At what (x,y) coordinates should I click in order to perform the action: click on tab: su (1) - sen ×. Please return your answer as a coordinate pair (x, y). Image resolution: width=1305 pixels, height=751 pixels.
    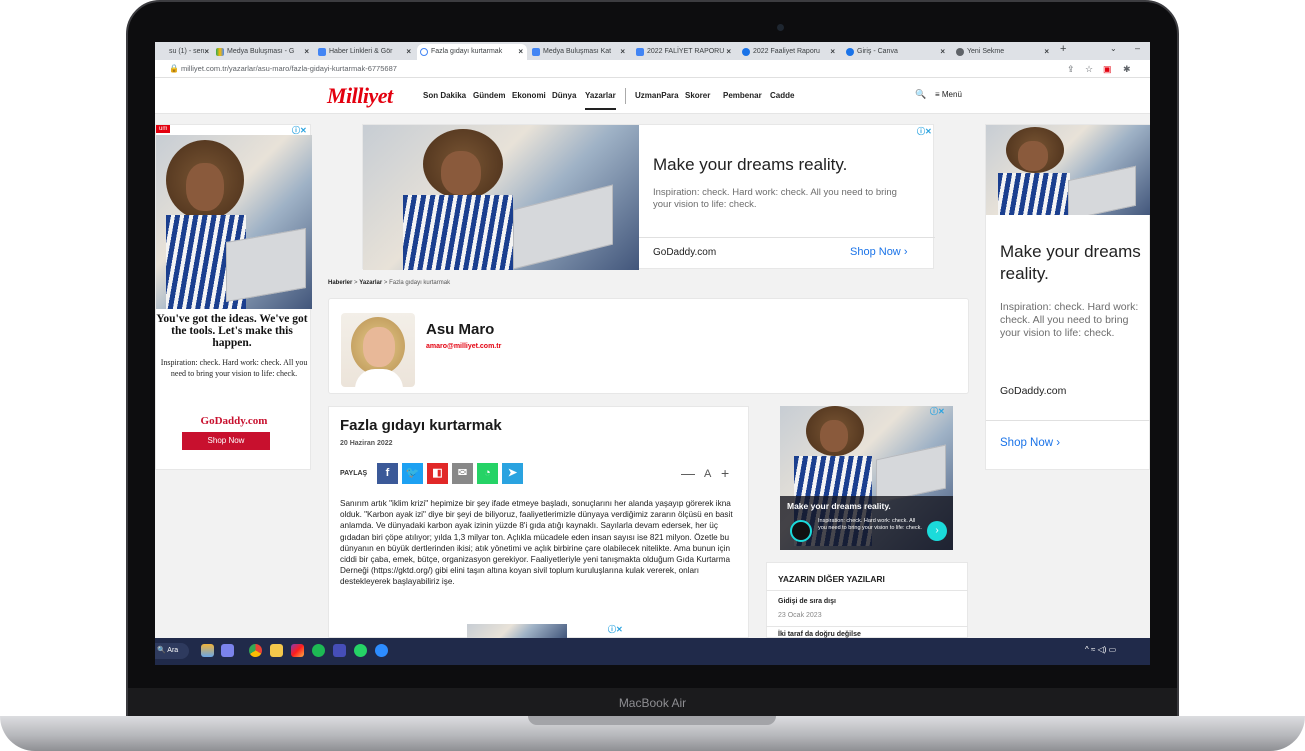
    Looking at the image, I should click on (184, 52).